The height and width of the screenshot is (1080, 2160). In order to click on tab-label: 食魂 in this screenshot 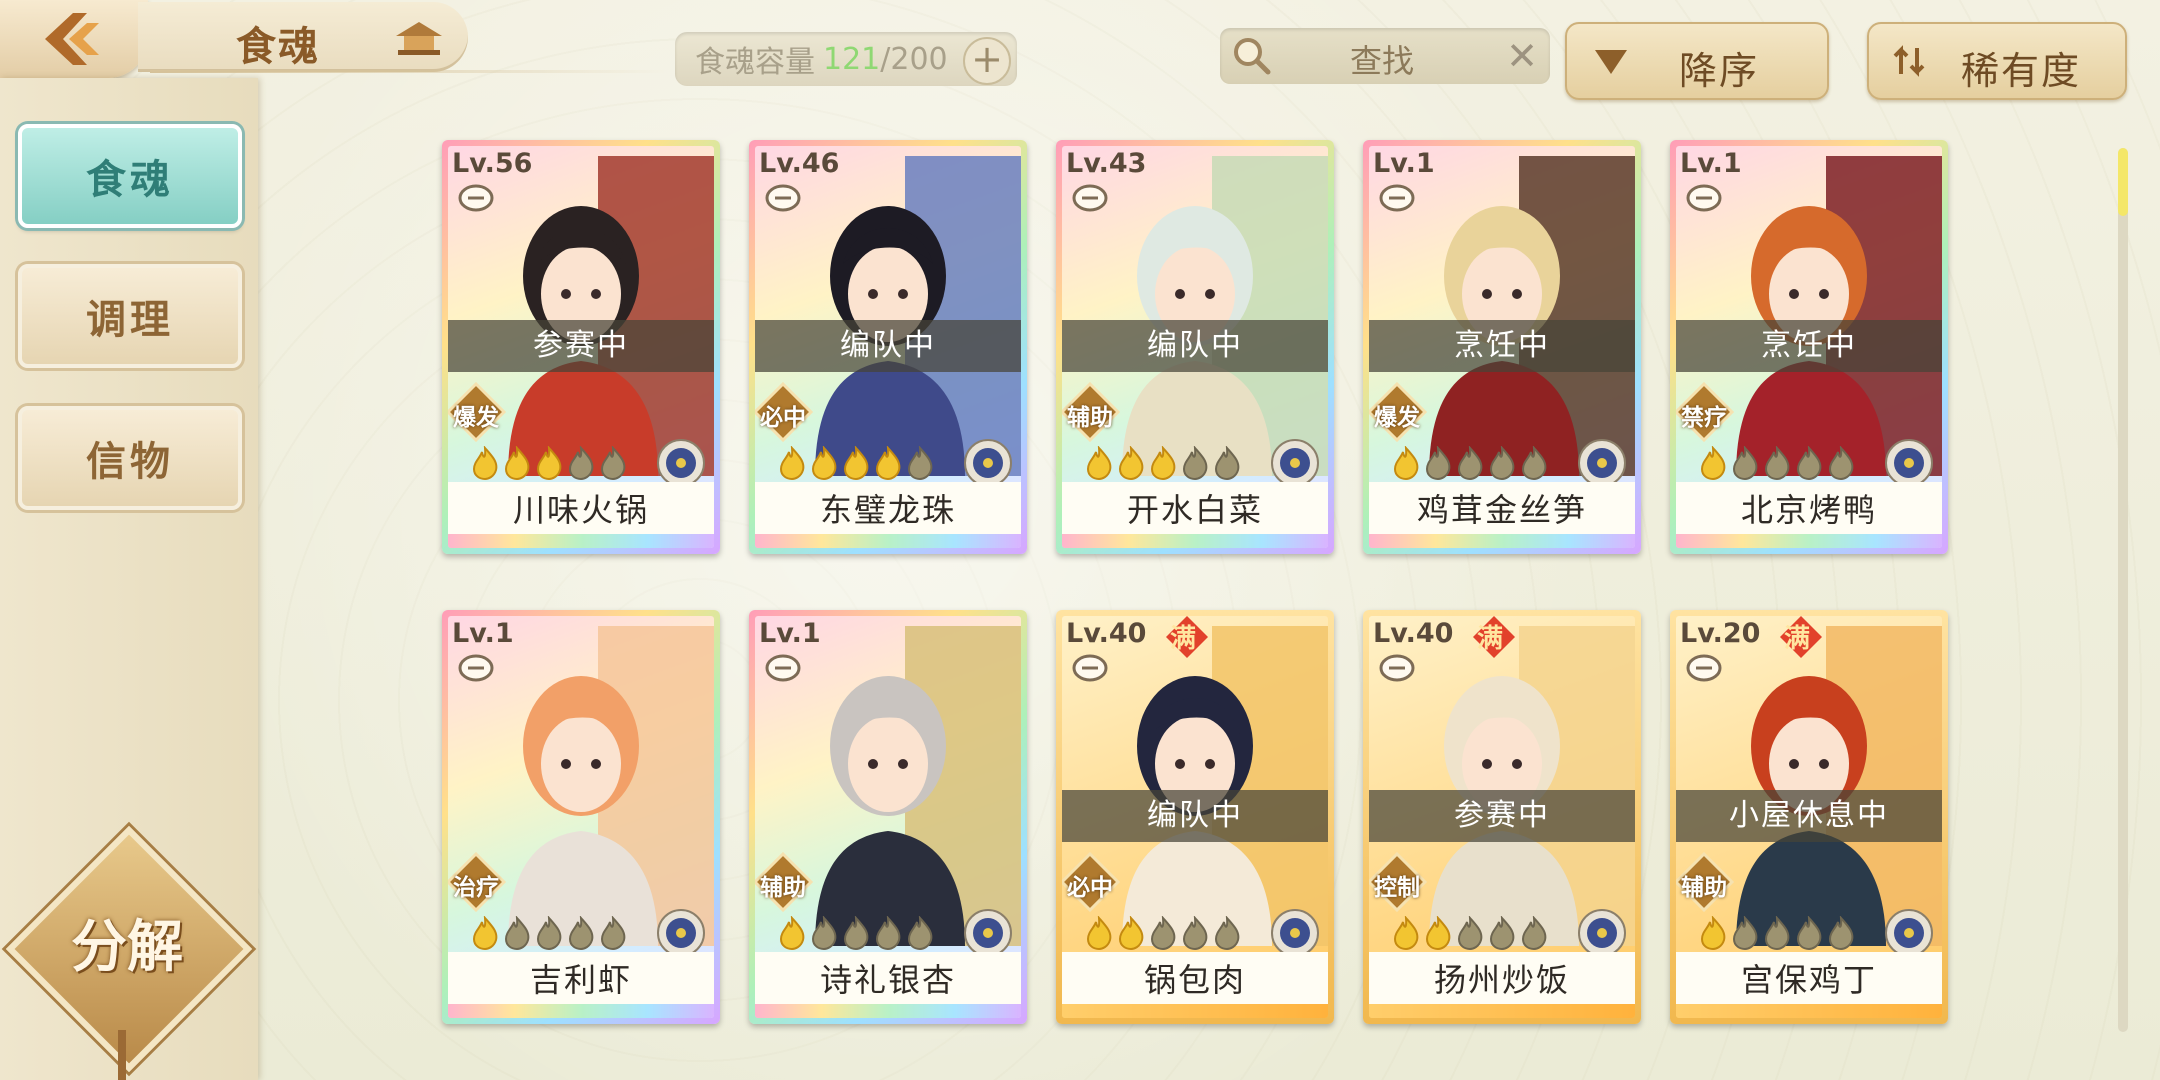, I will do `click(130, 180)`.